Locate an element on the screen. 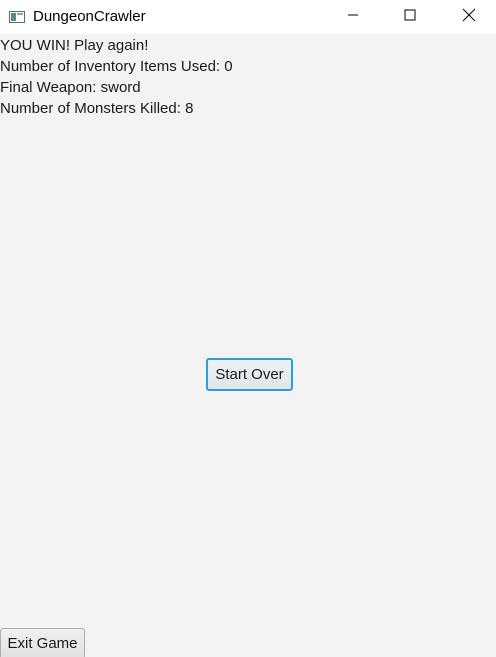  final-weapon-label: Final Weapon: sword is located at coordinates (70, 87).